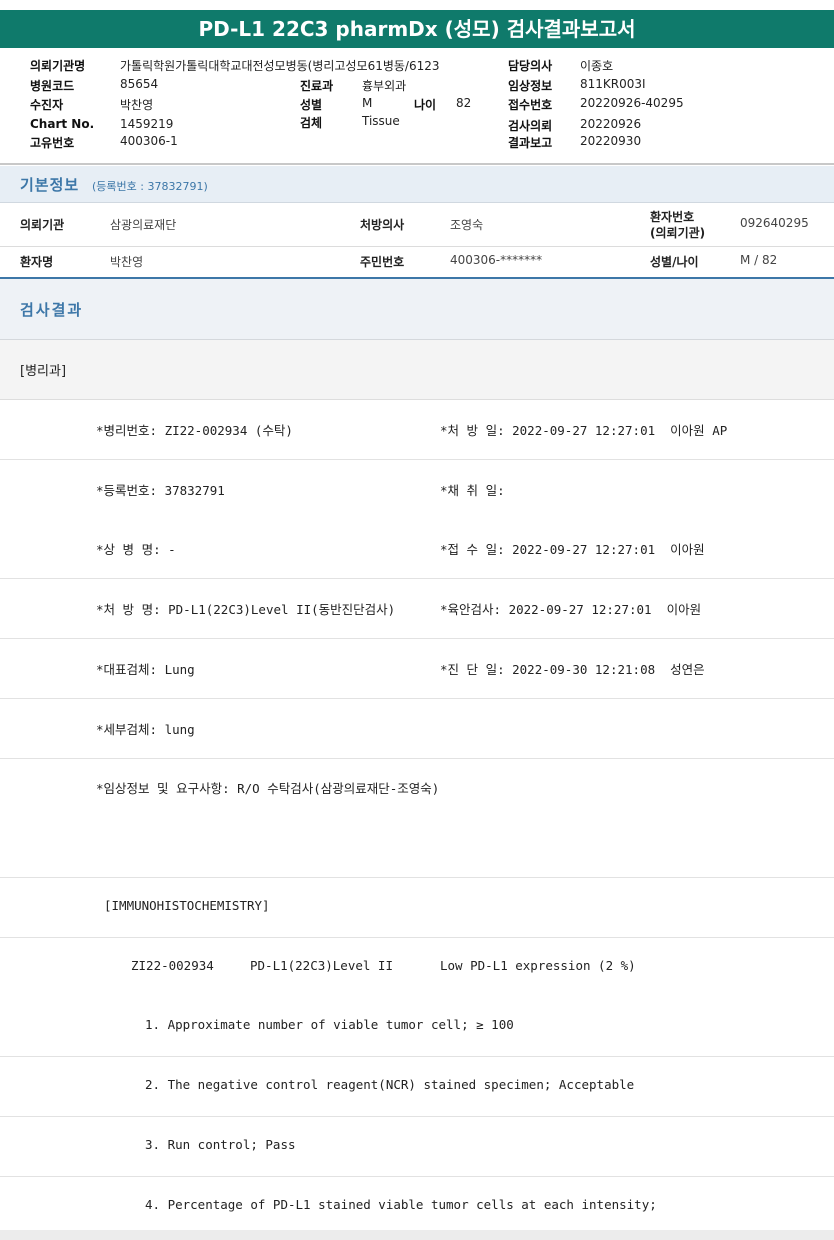 This screenshot has height=1240, width=834. What do you see at coordinates (417, 1147) in the screenshot?
I see `result-line-item-3: 3. Run control; Pass` at bounding box center [417, 1147].